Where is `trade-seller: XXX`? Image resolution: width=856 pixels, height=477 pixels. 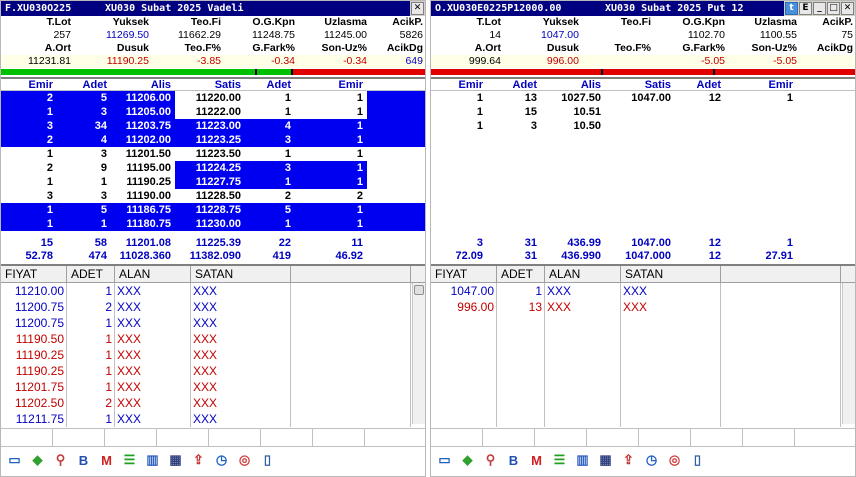 trade-seller: XXX is located at coordinates (241, 419).